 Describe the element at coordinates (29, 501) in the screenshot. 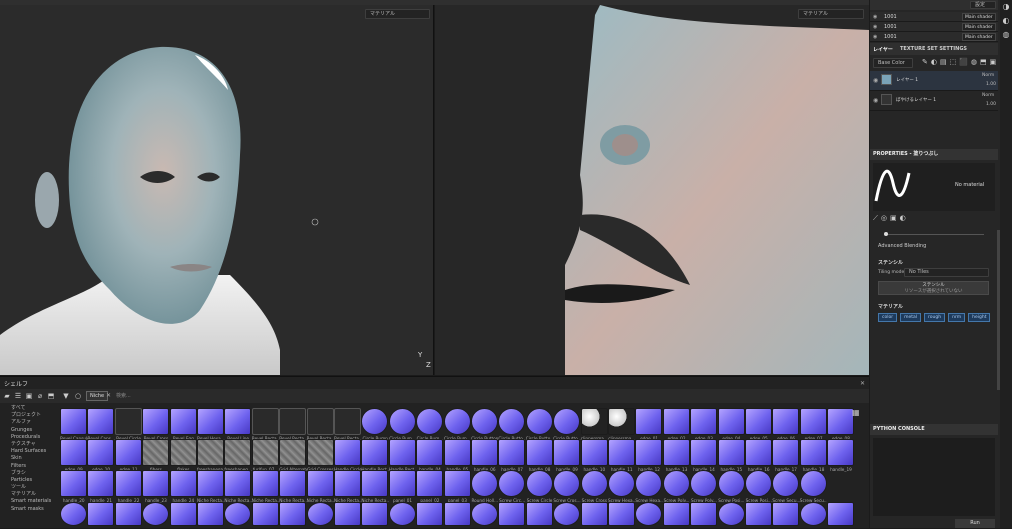

I see `category-item: Smart materials` at that location.